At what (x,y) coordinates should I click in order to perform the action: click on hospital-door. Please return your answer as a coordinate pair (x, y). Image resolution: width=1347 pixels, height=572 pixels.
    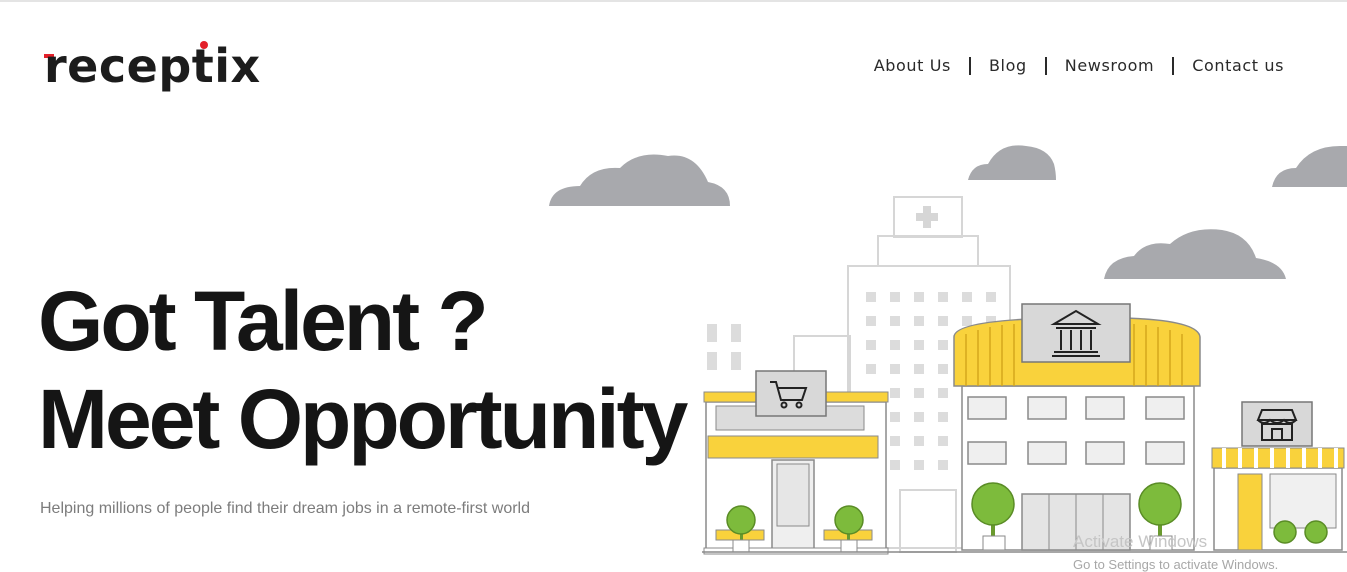
    Looking at the image, I should click on (928, 521).